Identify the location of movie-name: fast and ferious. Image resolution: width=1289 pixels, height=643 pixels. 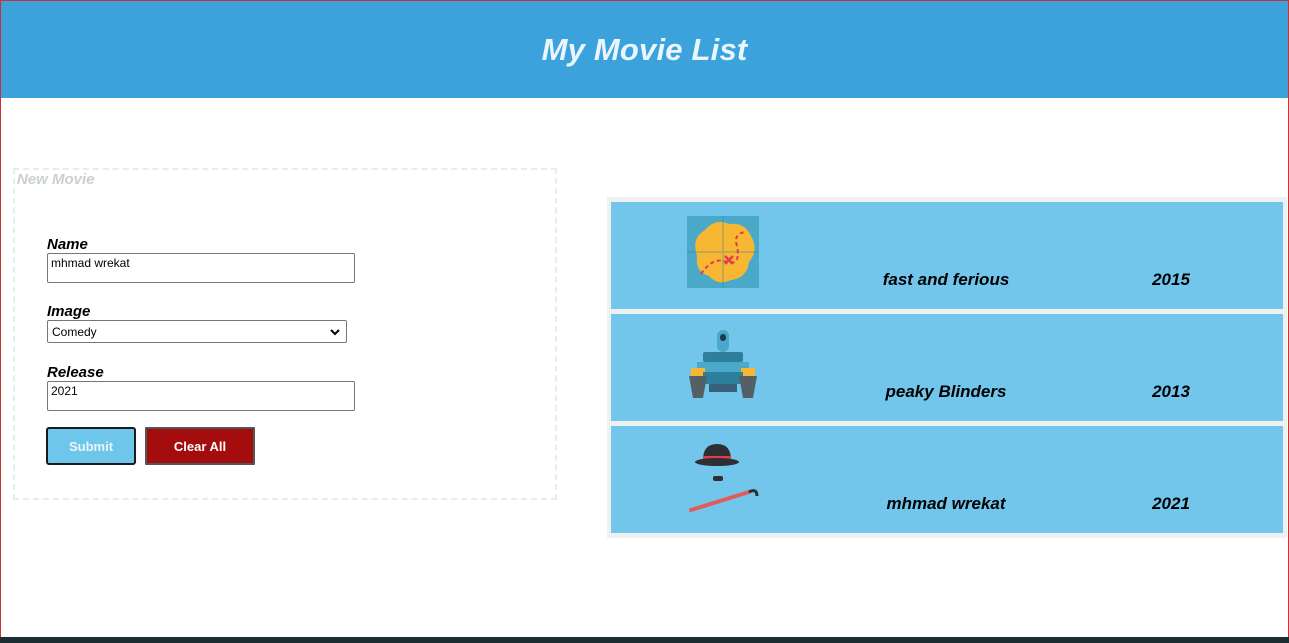
(946, 279).